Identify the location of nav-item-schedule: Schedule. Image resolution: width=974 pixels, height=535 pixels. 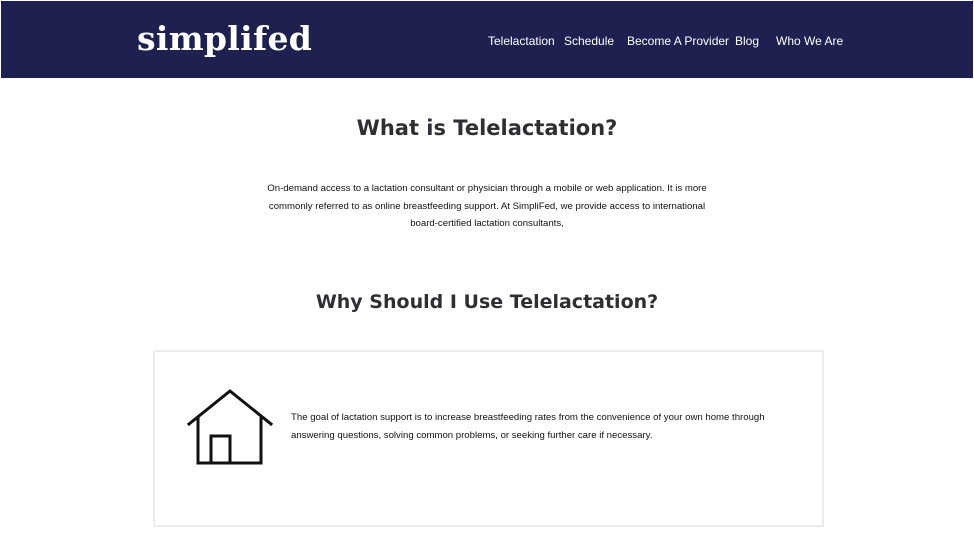
(589, 41).